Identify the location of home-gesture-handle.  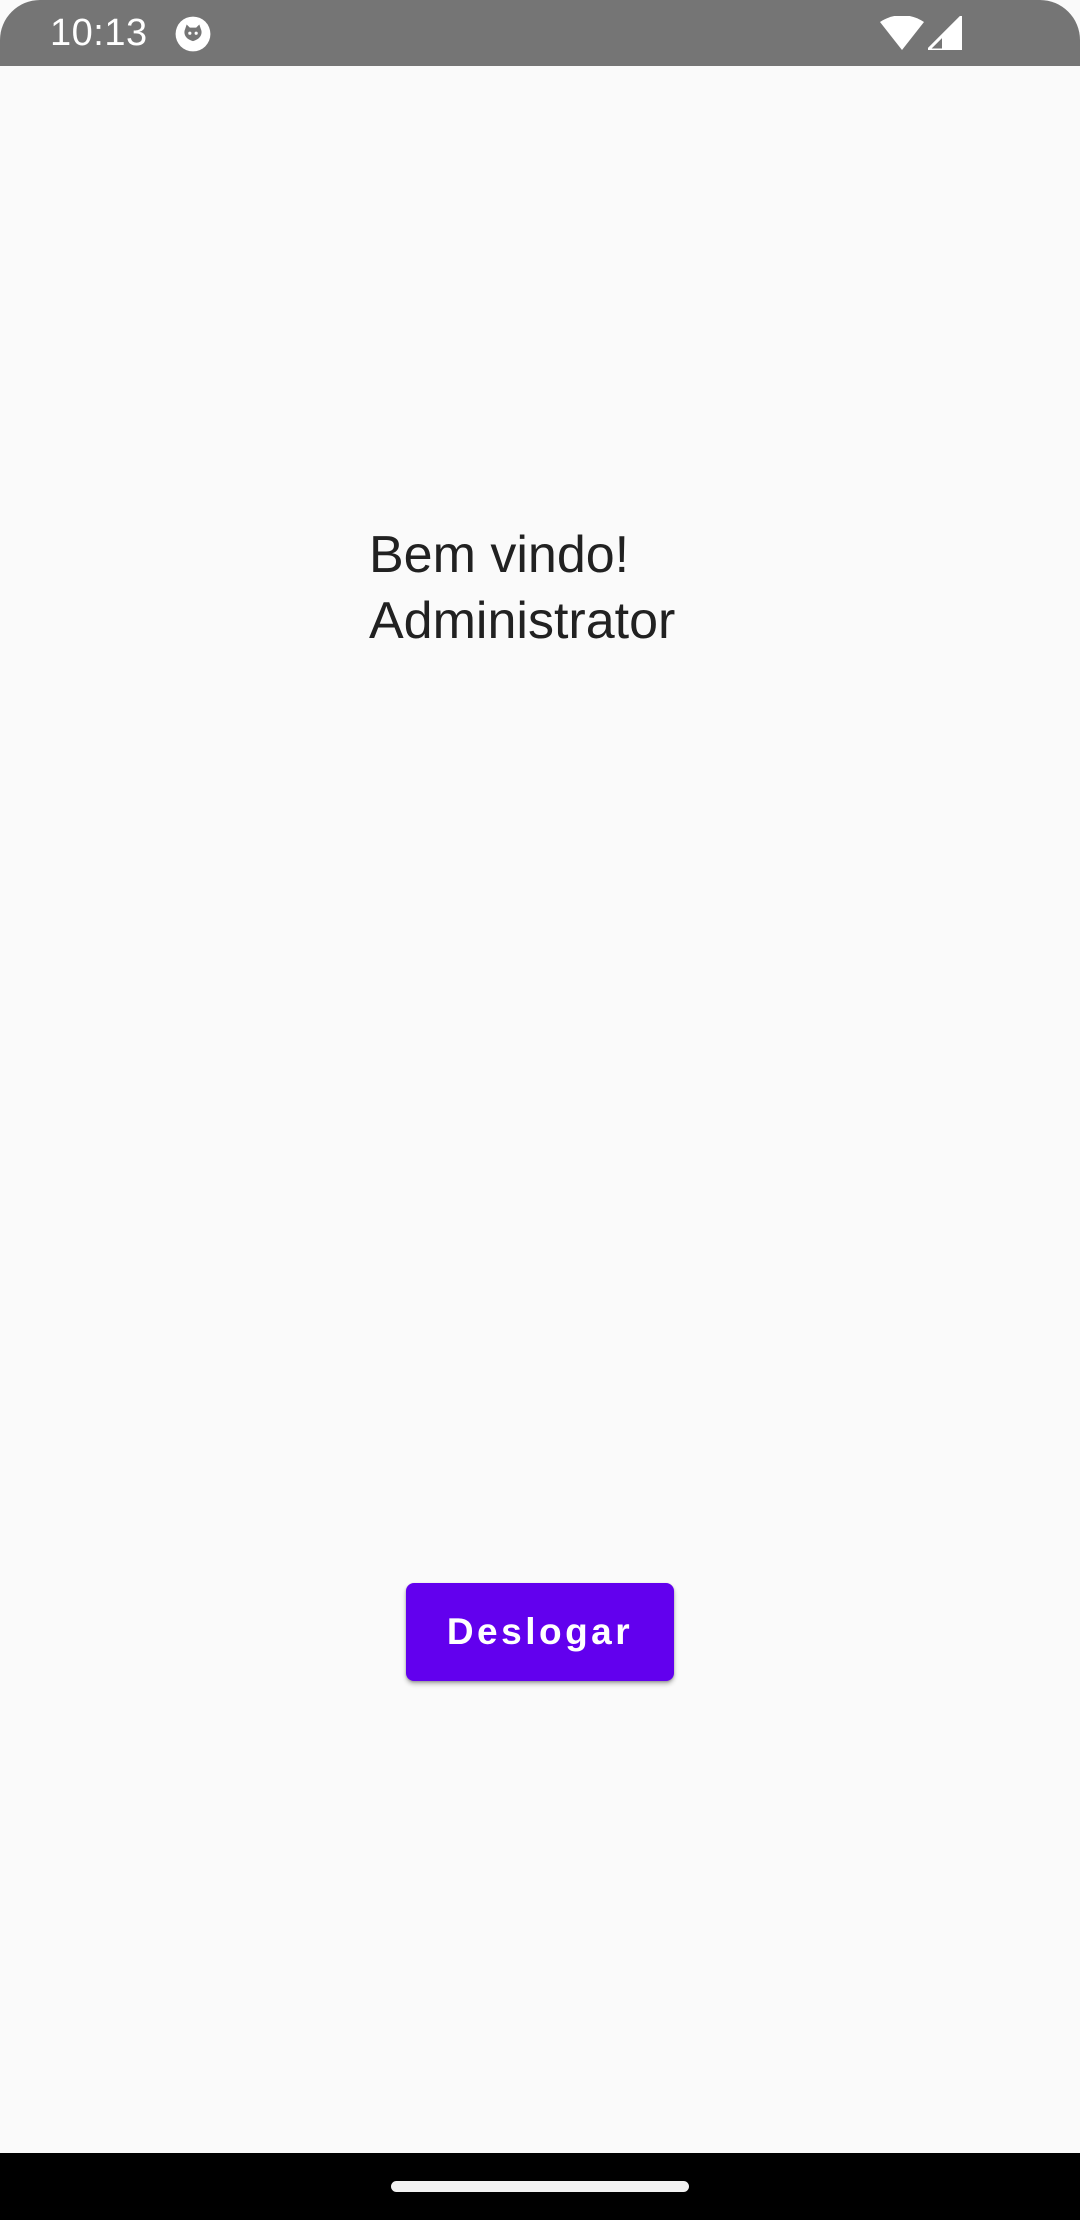
(540, 2186).